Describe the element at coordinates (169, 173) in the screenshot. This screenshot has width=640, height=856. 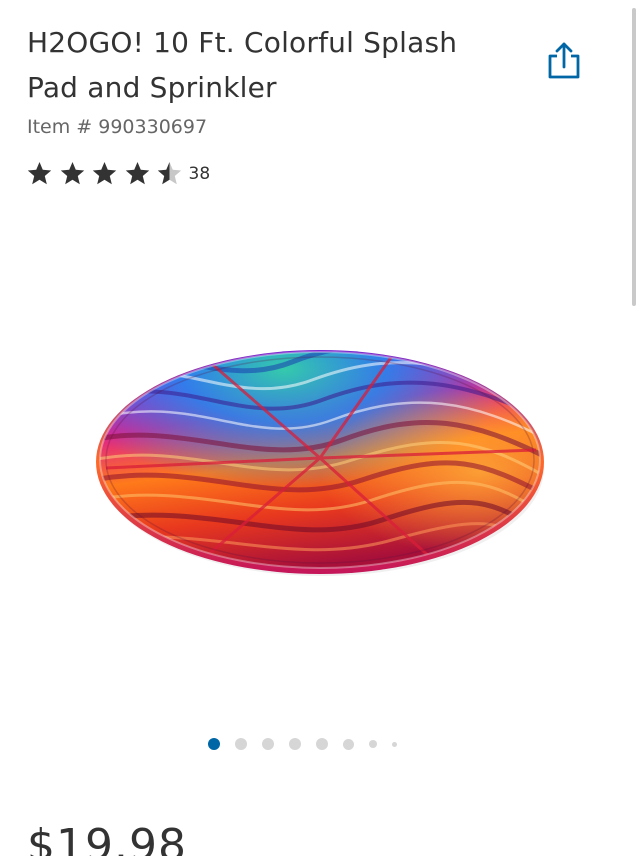
I see `star-half-icon` at that location.